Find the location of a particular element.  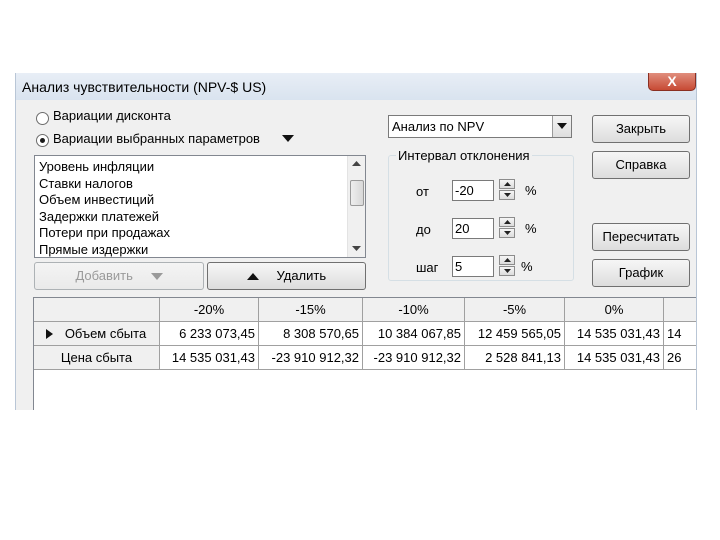

row-label: Цена сбыта is located at coordinates (96, 357).